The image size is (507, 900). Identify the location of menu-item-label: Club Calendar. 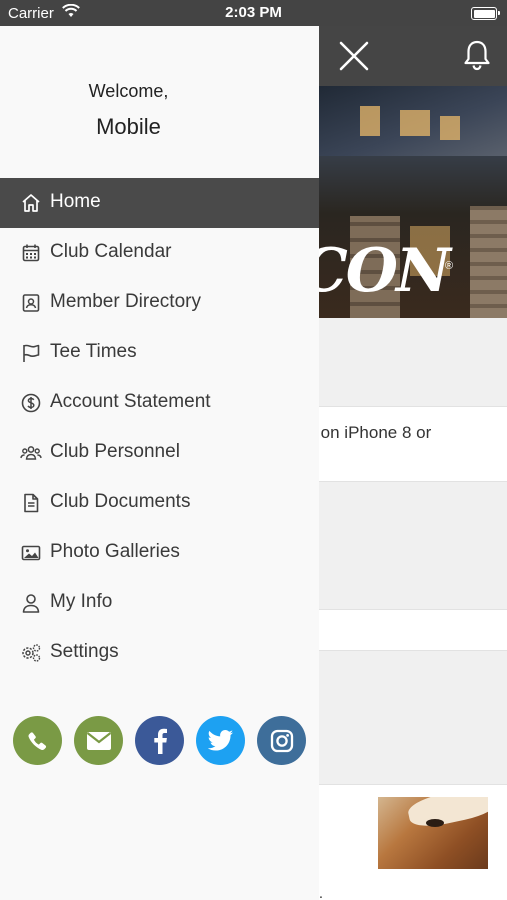
(111, 251).